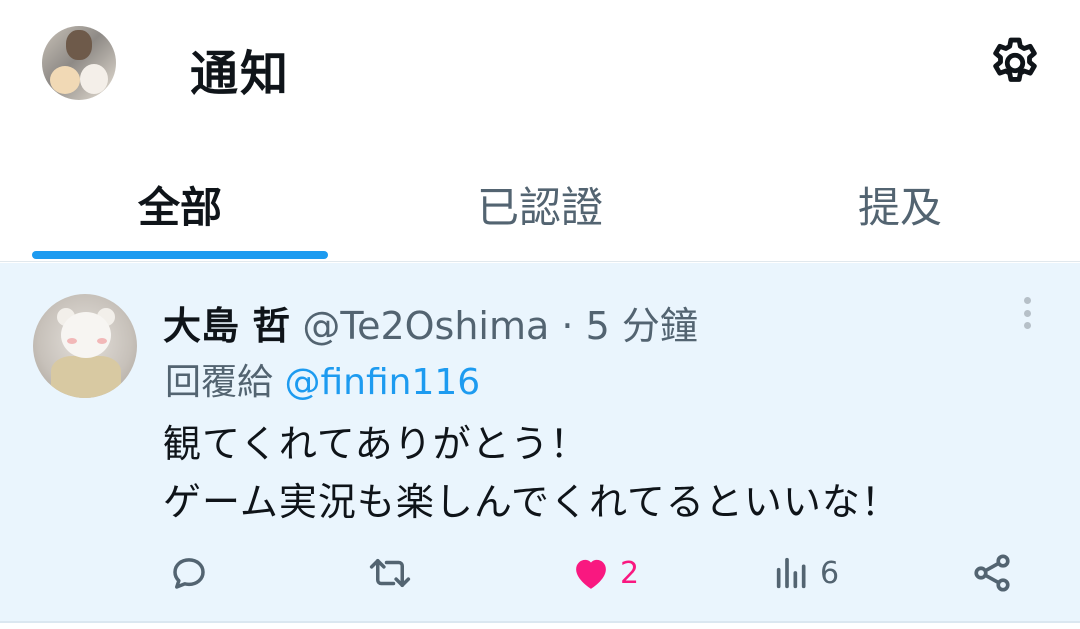 This screenshot has height=629, width=1080. I want to click on tab-label: 提及, so click(899, 207).